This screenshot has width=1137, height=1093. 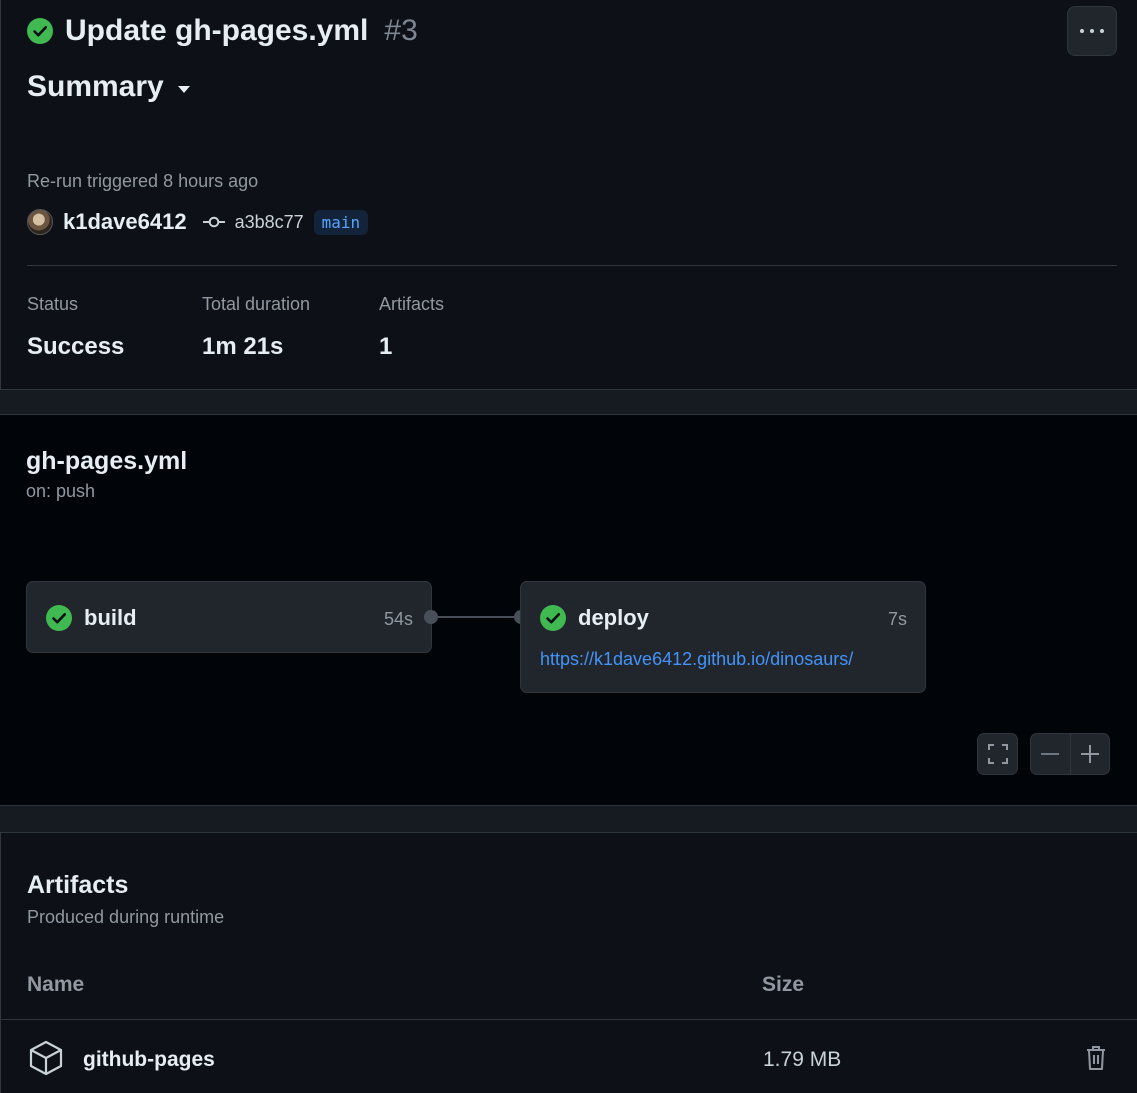 I want to click on summary-label: Summary, so click(x=95, y=86).